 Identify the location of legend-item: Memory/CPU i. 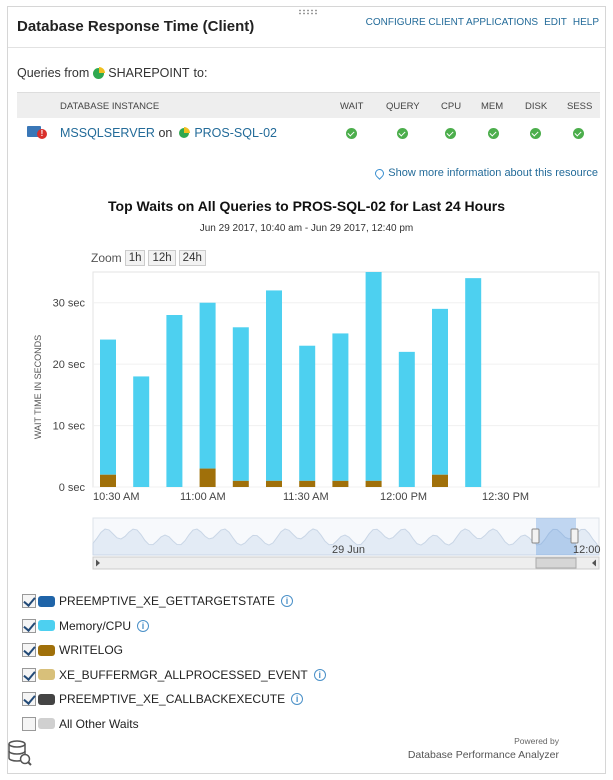
(174, 626).